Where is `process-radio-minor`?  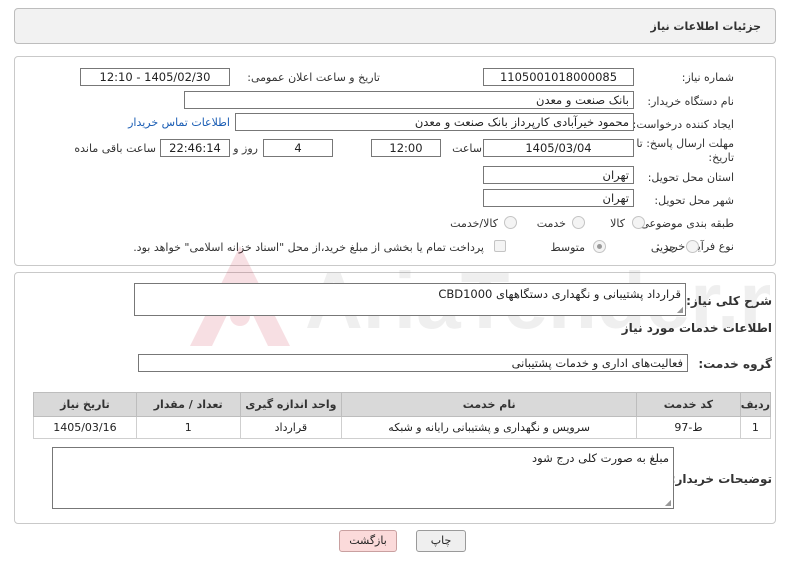 process-radio-minor is located at coordinates (692, 246).